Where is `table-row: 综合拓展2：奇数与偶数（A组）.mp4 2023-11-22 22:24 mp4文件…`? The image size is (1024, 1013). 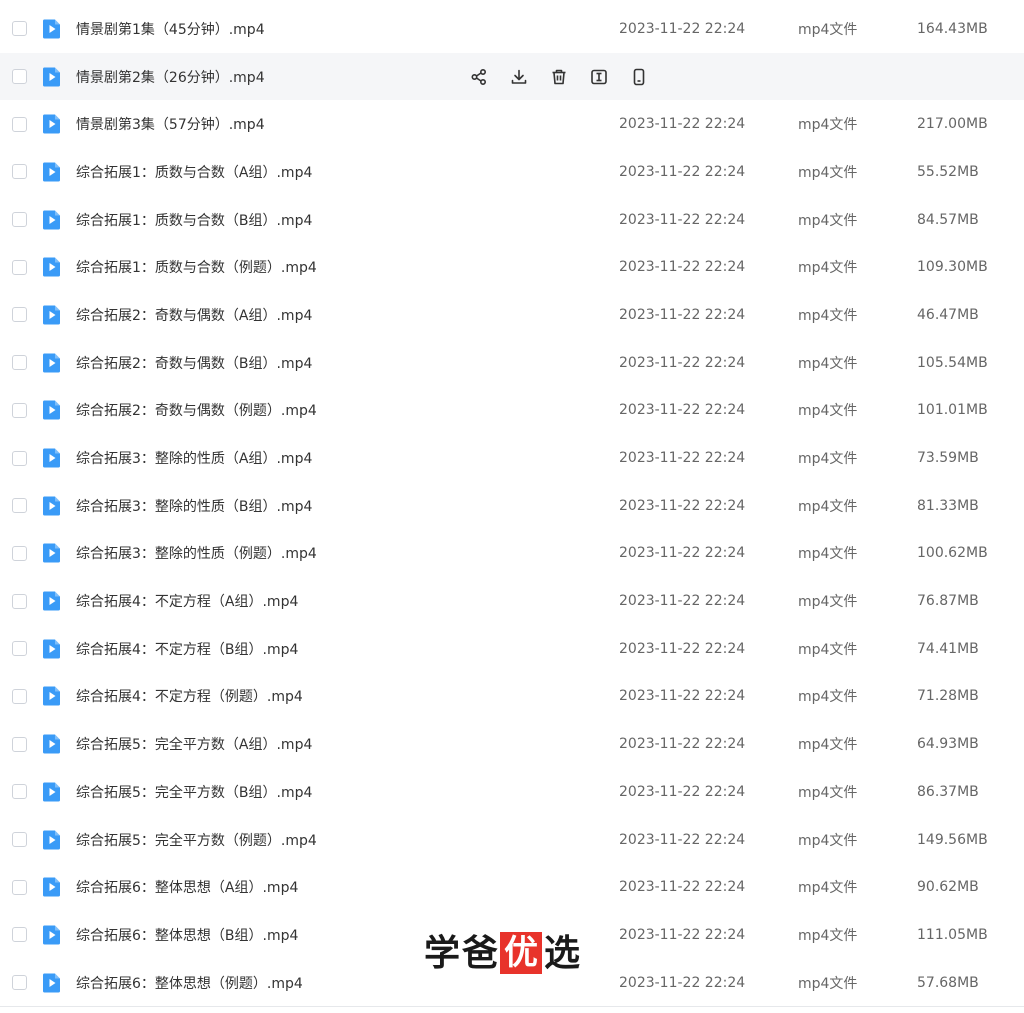
table-row: 综合拓展2：奇数与偶数（A组）.mp4 2023-11-22 22:24 mp4文件… is located at coordinates (512, 315).